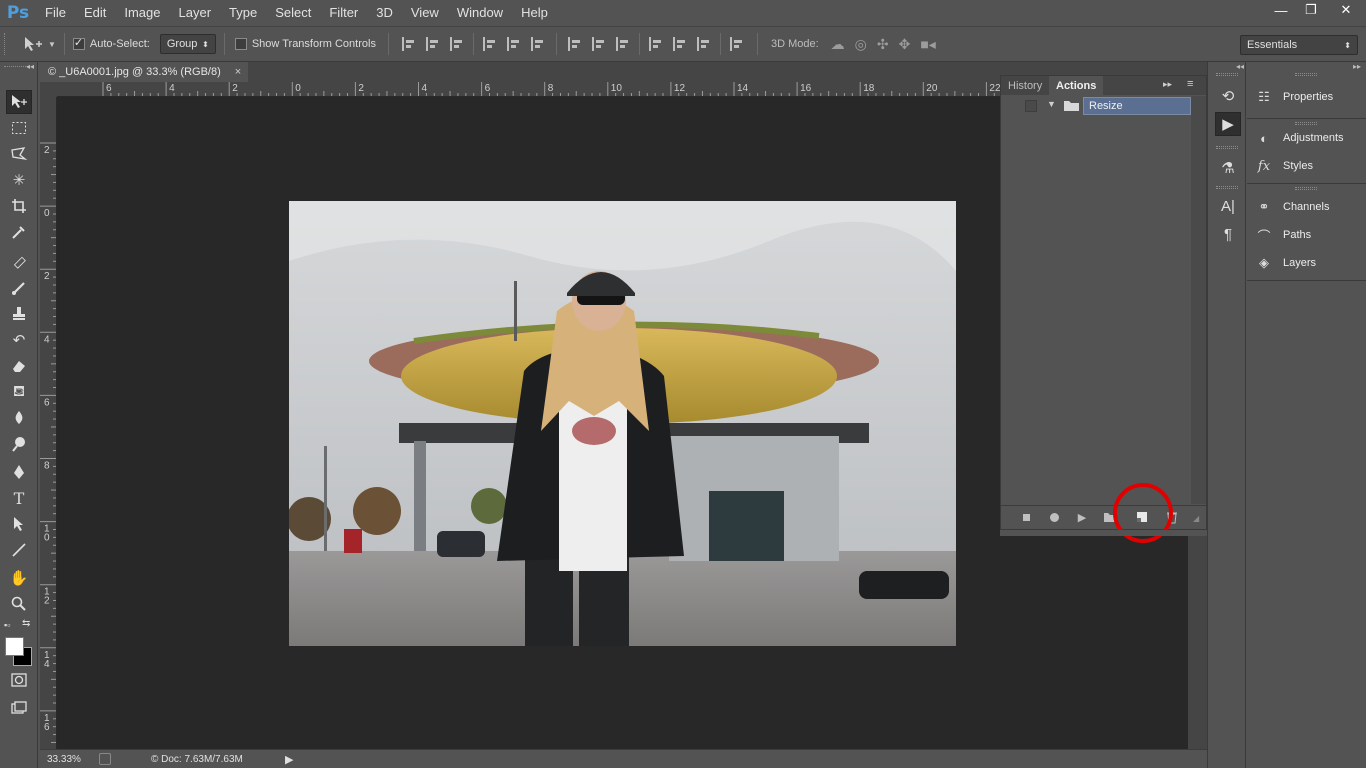  Describe the element at coordinates (142, 13) in the screenshot. I see `menu-image: Image` at that location.